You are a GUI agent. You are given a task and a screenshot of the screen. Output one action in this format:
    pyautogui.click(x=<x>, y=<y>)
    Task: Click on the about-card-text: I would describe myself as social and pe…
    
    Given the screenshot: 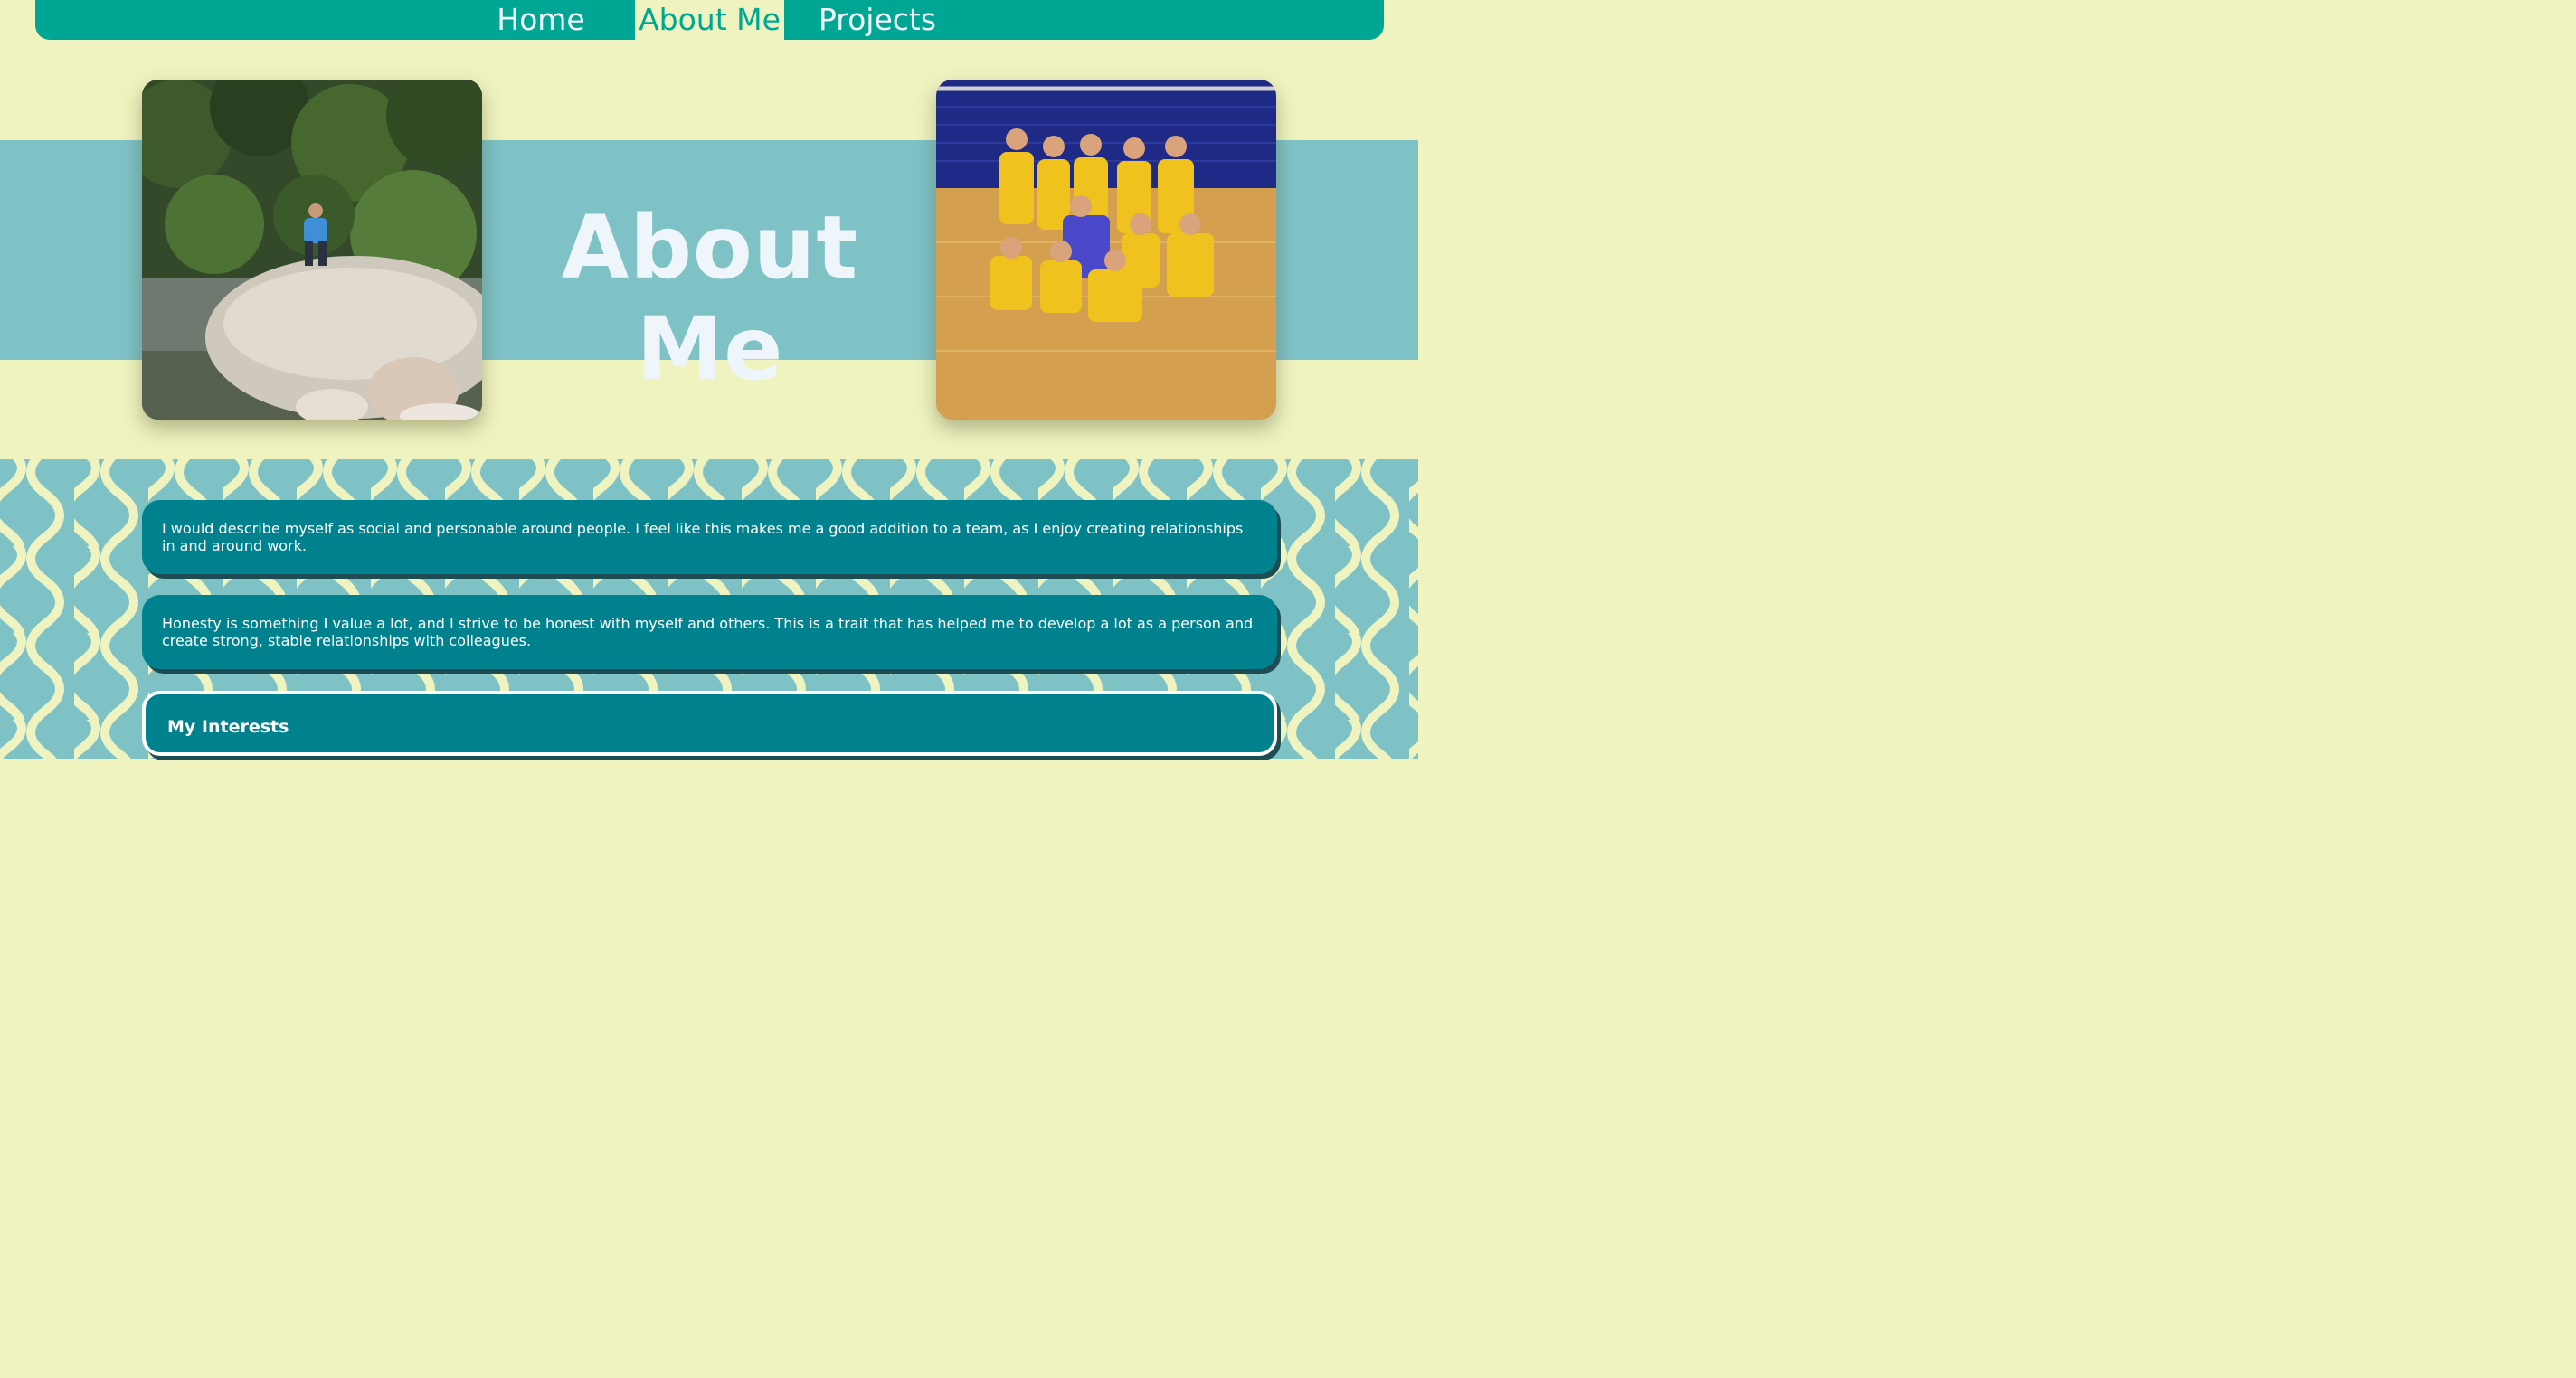 What is the action you would take?
    pyautogui.click(x=703, y=537)
    